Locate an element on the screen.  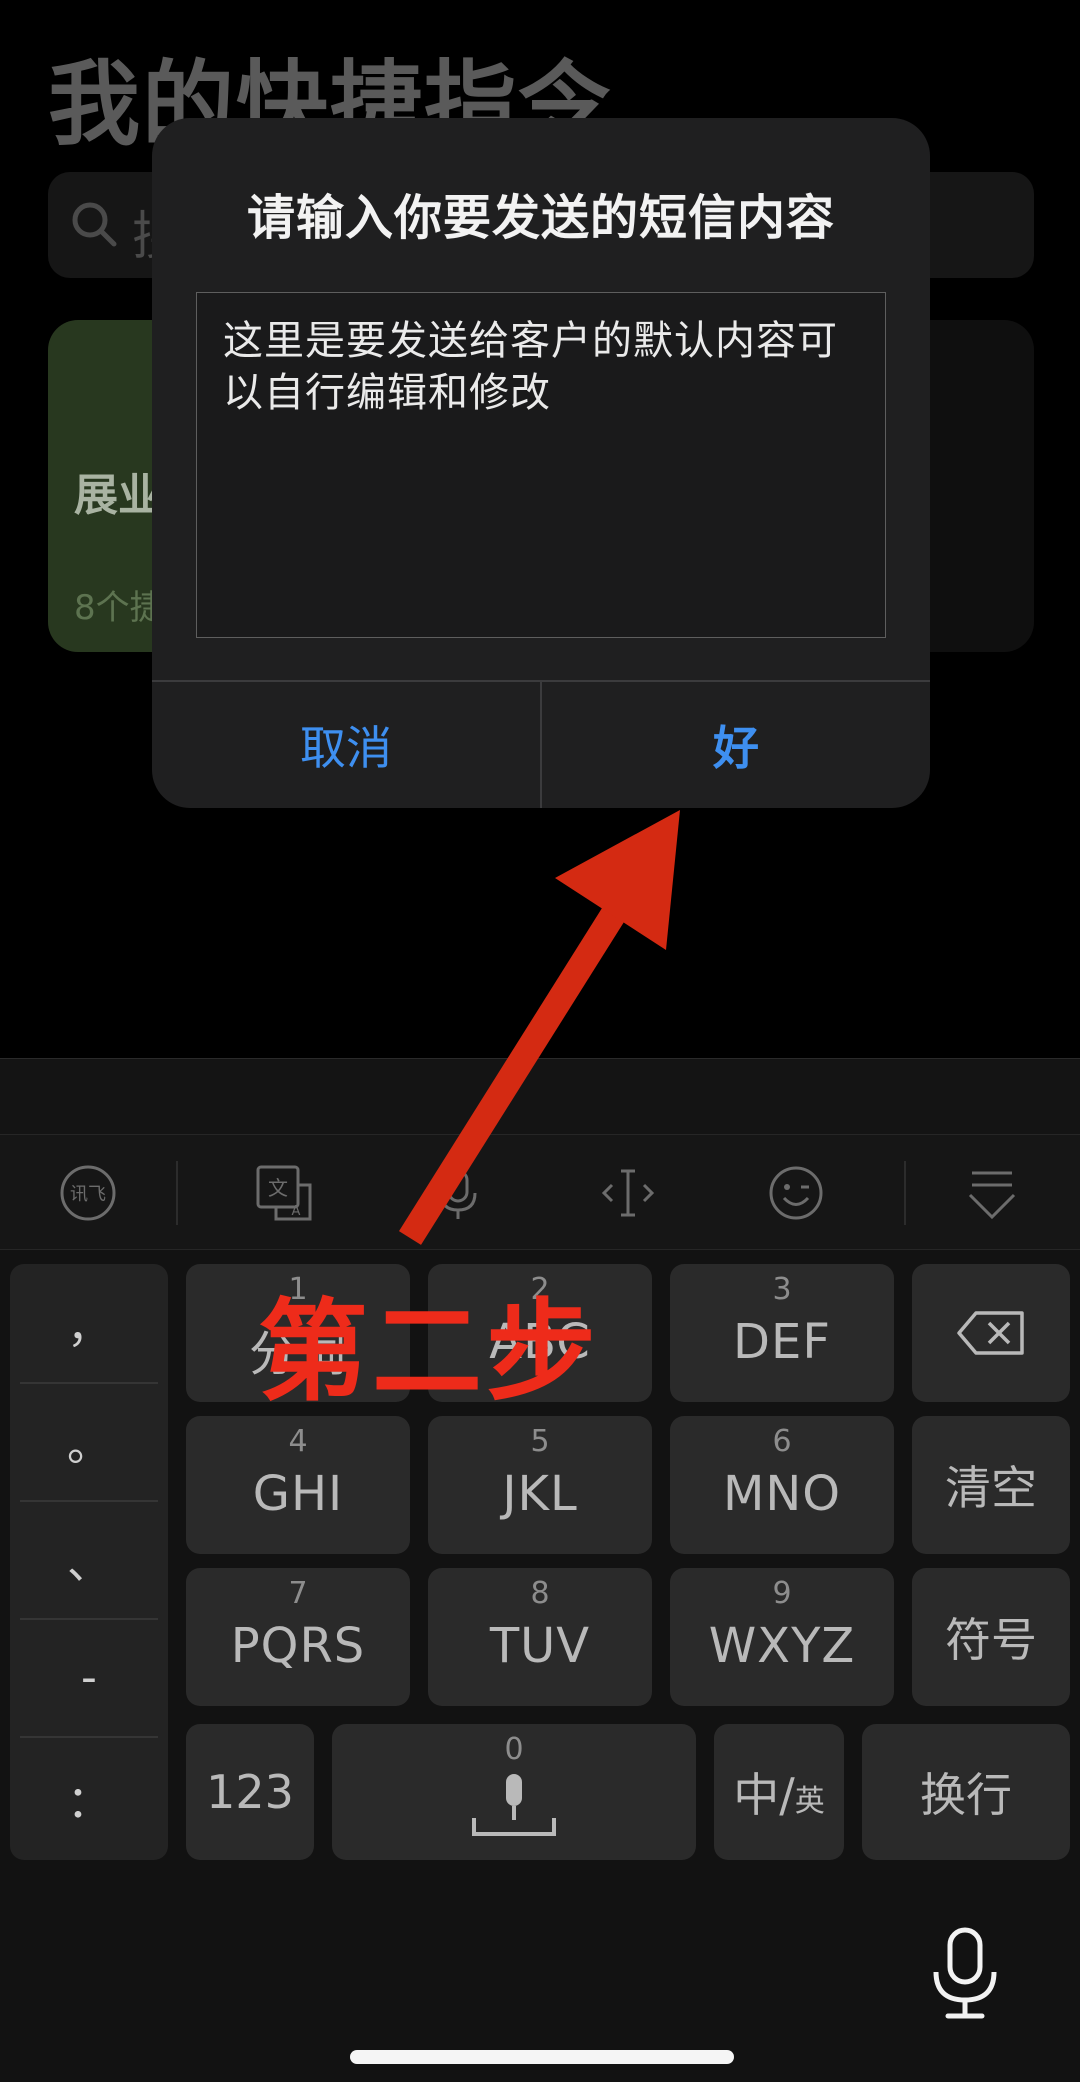
key-letters: GHI is located at coordinates (298, 1494).